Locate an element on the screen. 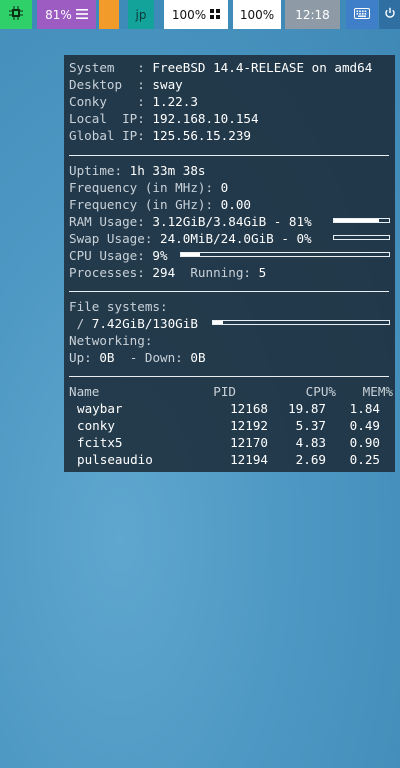 This screenshot has height=768, width=400. process-pid: 12192 is located at coordinates (249, 425).